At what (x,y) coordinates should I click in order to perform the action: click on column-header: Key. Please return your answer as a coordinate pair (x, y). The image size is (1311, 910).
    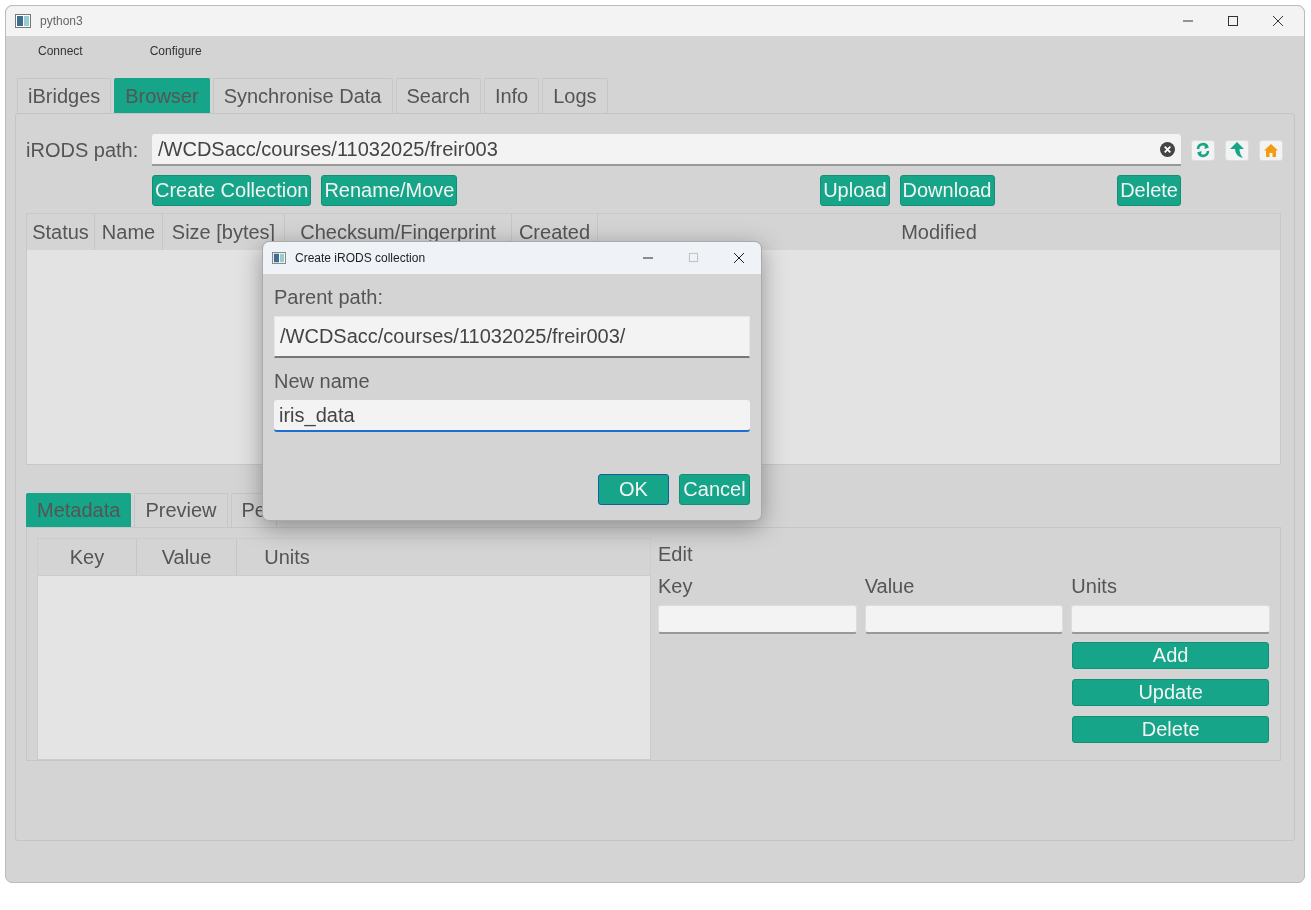
    Looking at the image, I should click on (87, 557).